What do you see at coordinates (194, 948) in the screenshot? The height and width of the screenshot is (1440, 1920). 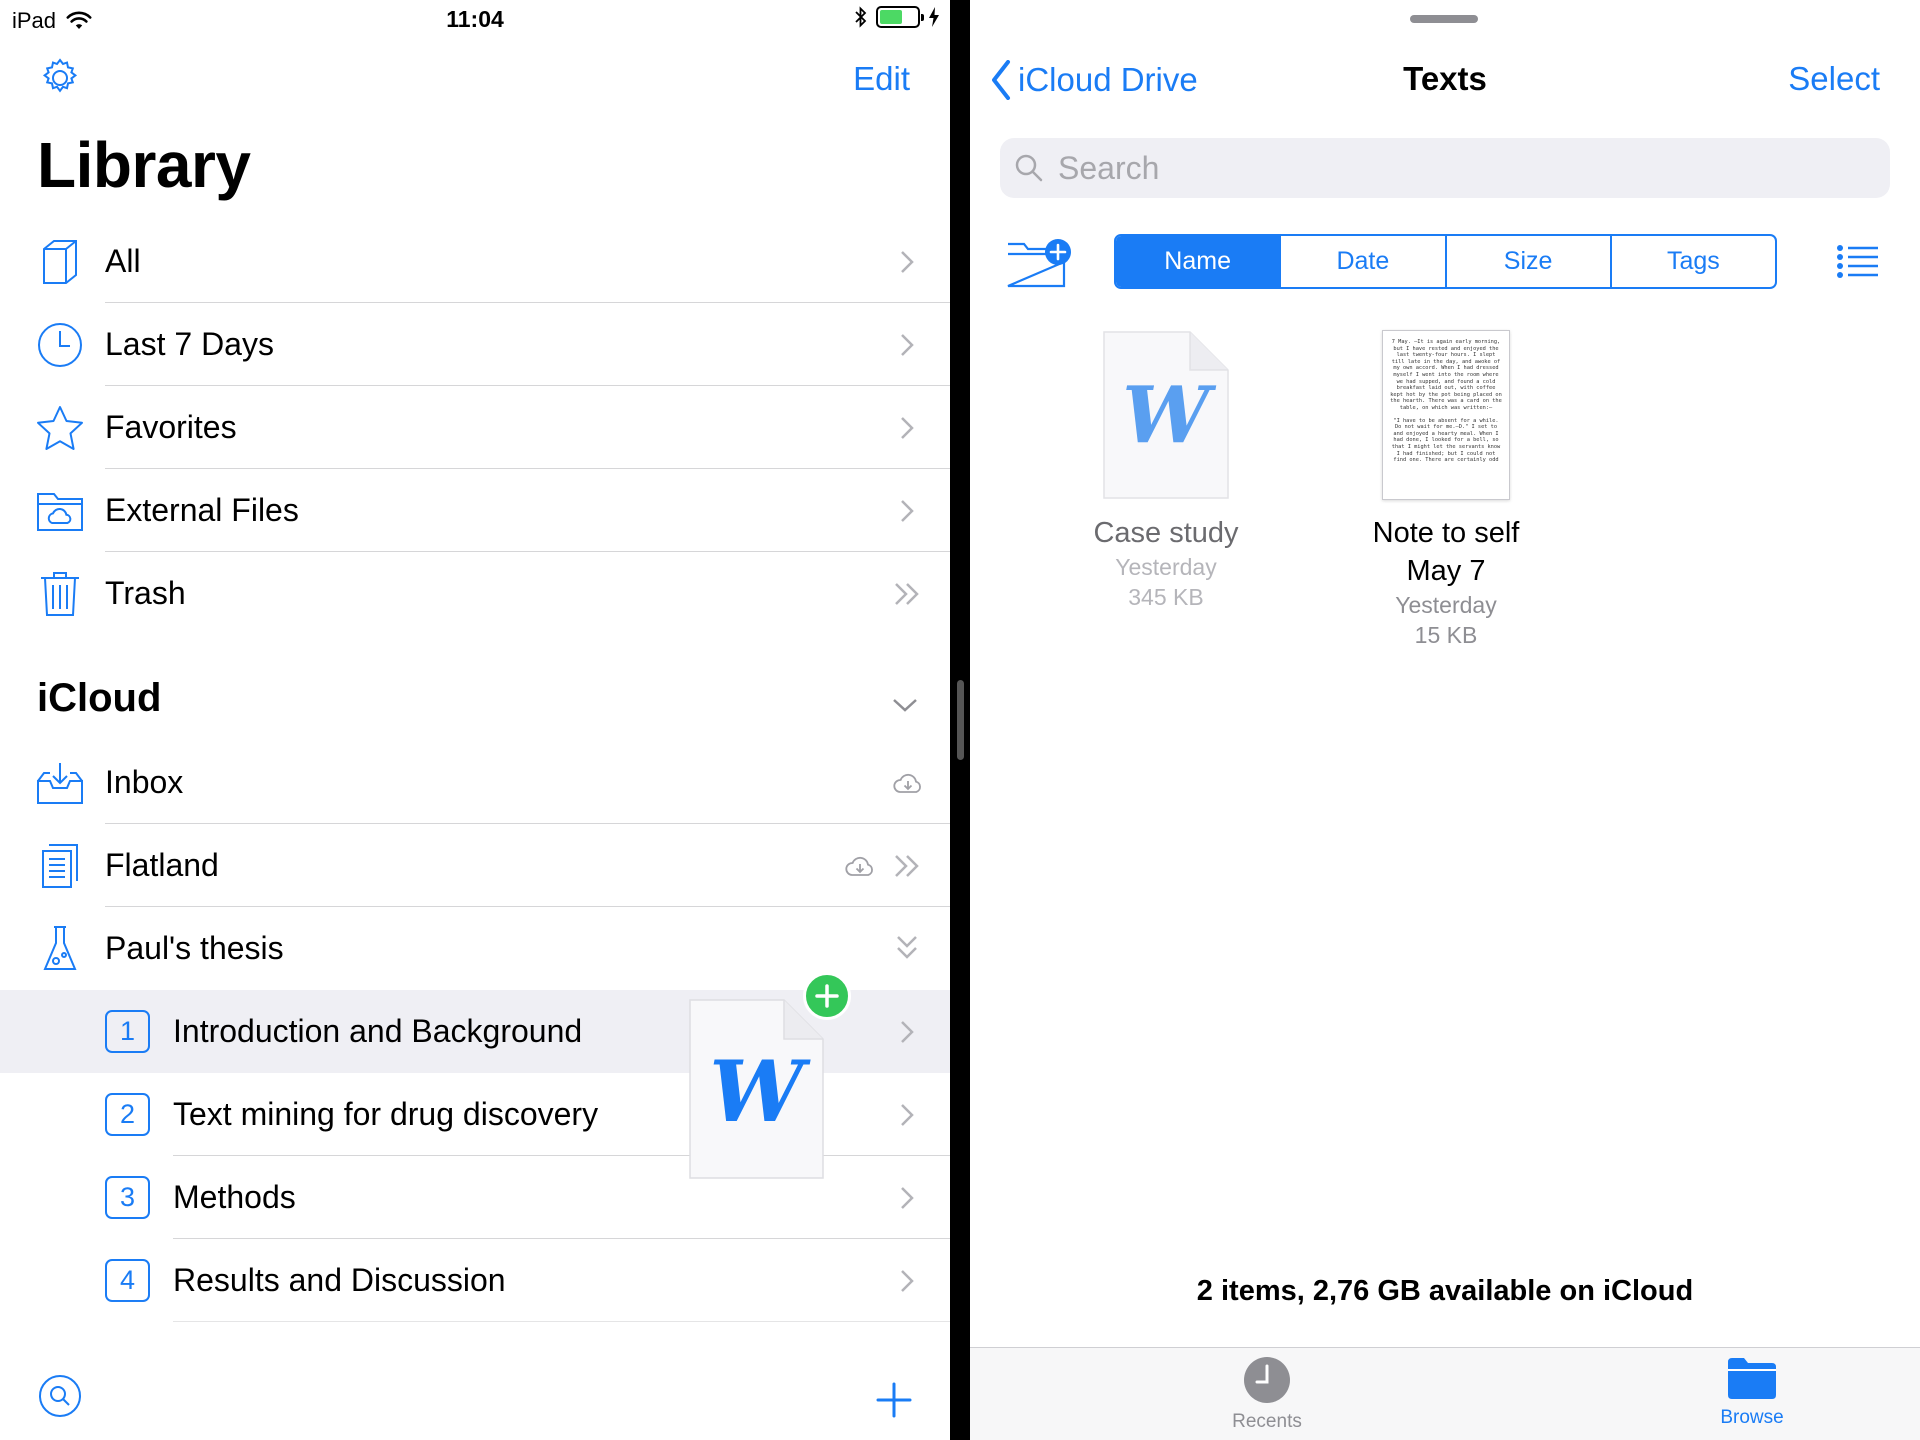 I see `icloud-item-label: Paul's thesis` at bounding box center [194, 948].